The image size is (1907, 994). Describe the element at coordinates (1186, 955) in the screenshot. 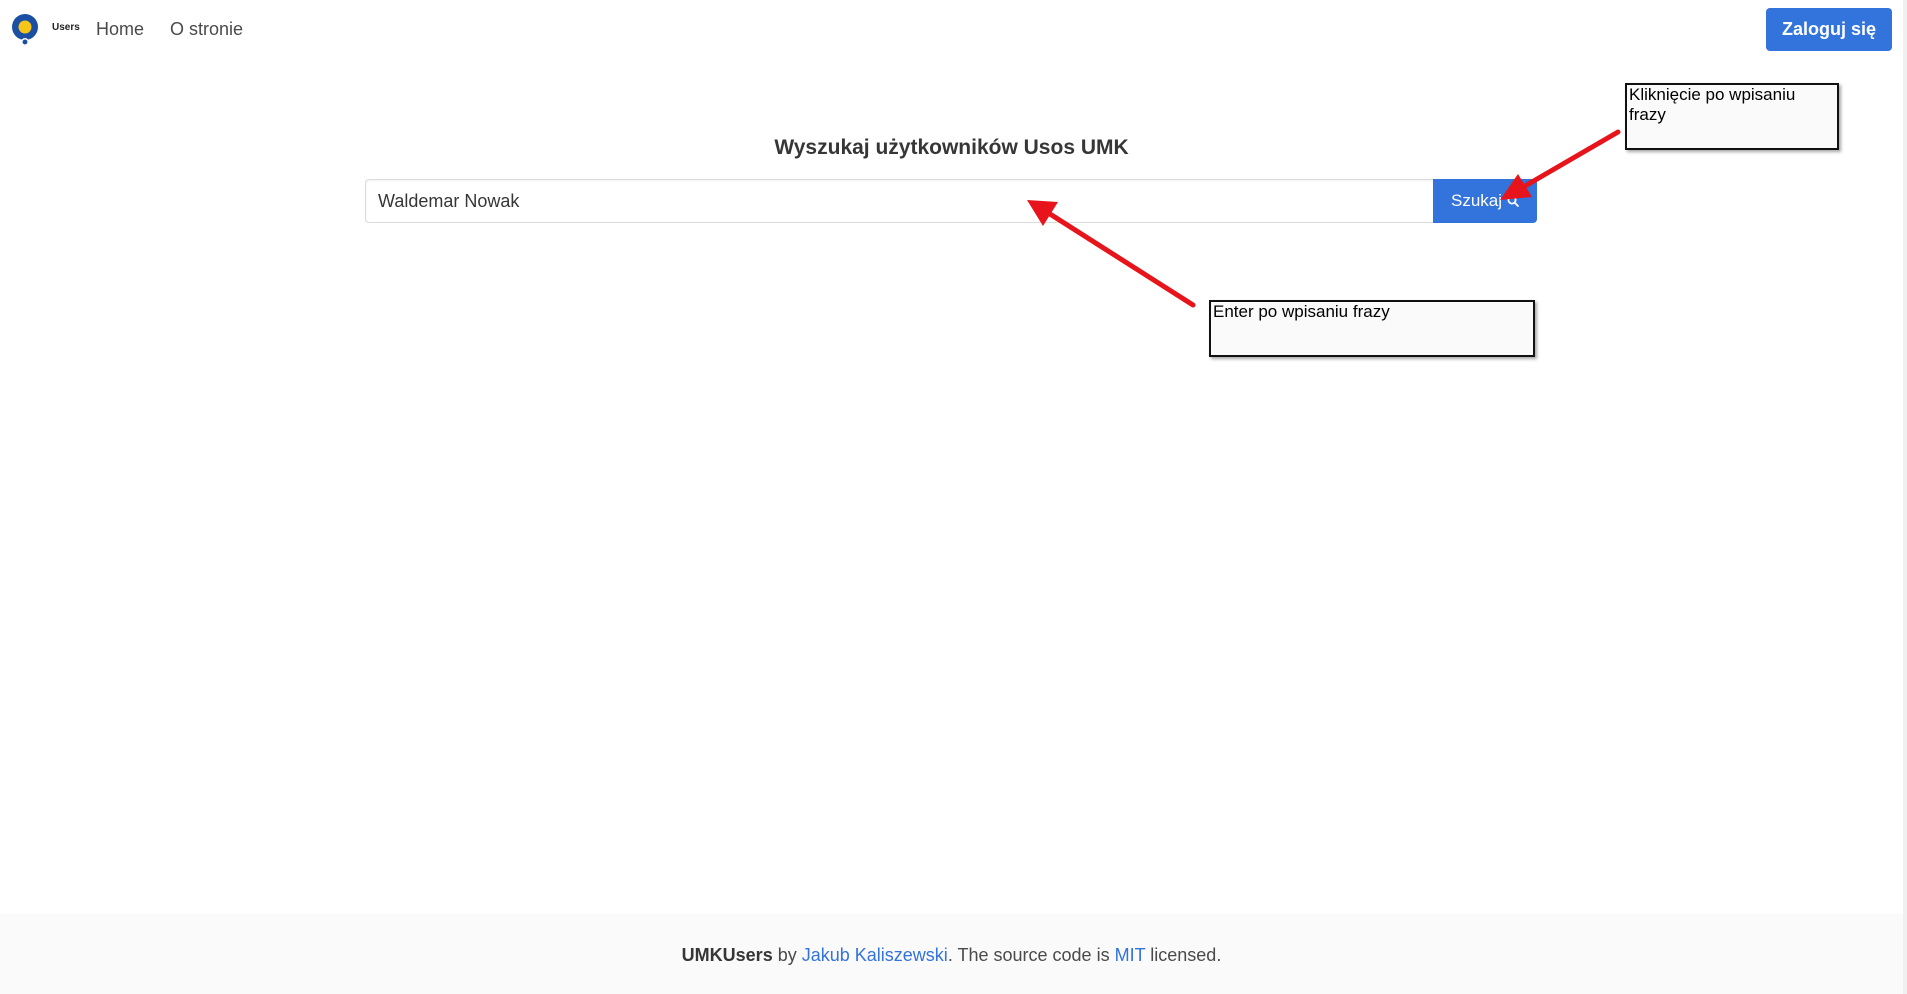

I see `footer-end: licensed.` at that location.